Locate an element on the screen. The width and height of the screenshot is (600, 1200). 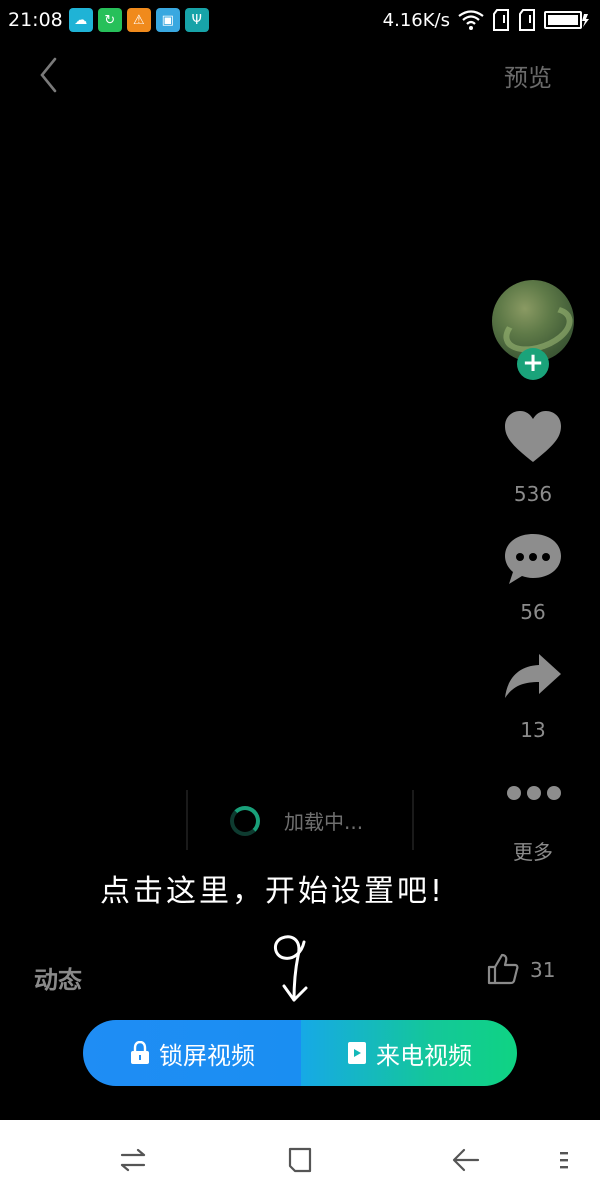
network-speed: 4.16K/s is located at coordinates (416, 20).